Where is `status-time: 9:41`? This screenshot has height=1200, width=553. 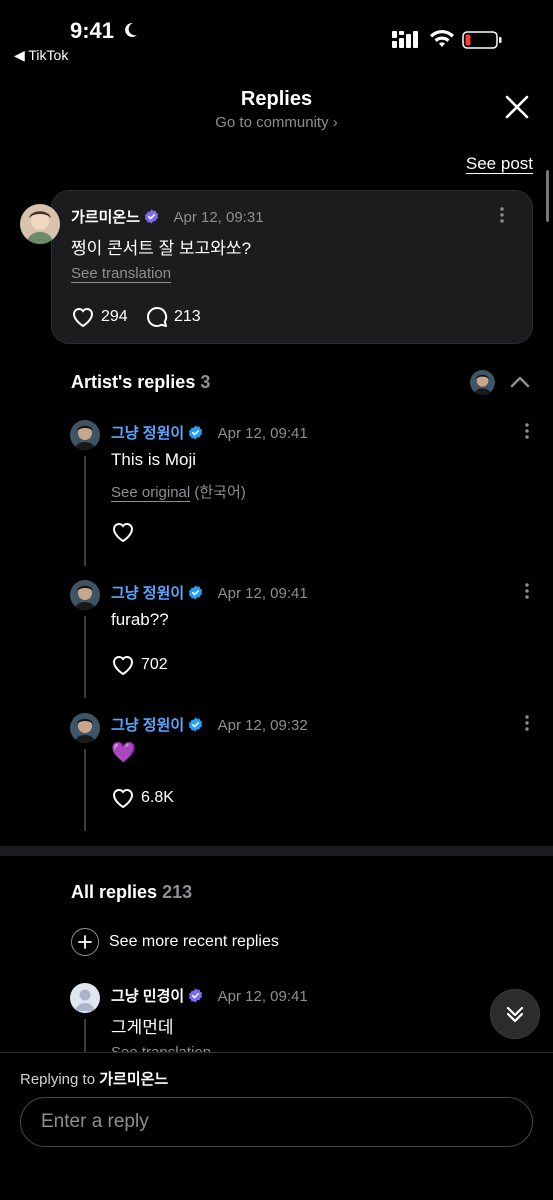
status-time: 9:41 is located at coordinates (92, 30).